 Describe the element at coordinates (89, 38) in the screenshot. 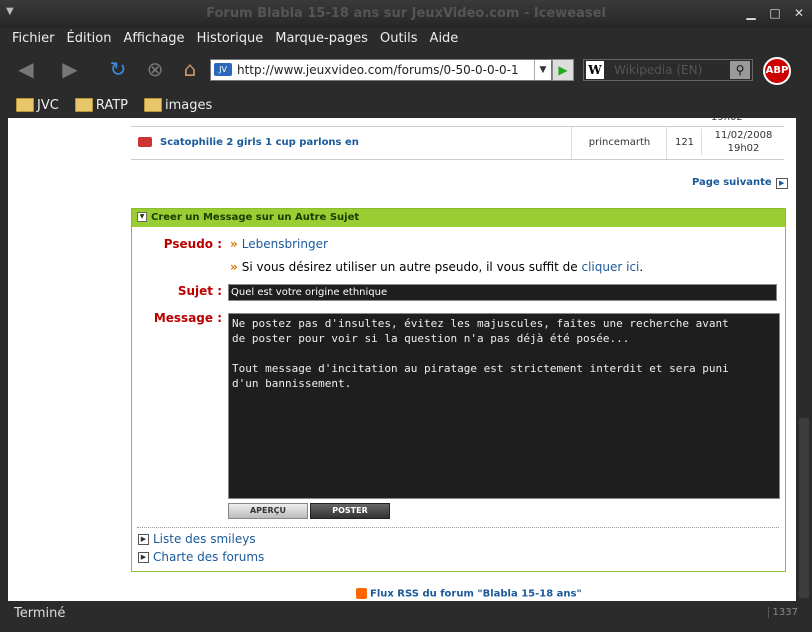

I see `menu-edition: Édition` at that location.